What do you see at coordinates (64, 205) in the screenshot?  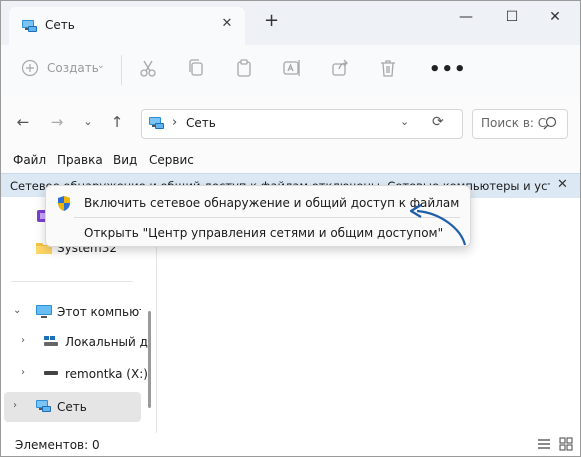 I see `shield-icon` at bounding box center [64, 205].